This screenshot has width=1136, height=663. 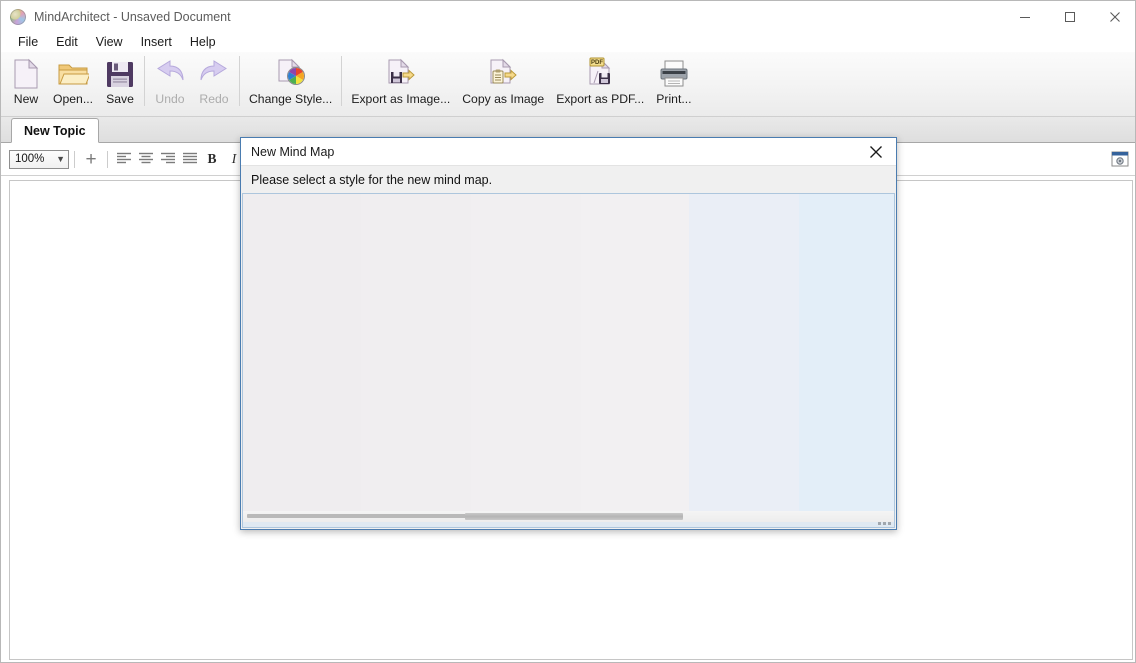 What do you see at coordinates (568, 42) in the screenshot?
I see `menubar: File Edit View Insert Help` at bounding box center [568, 42].